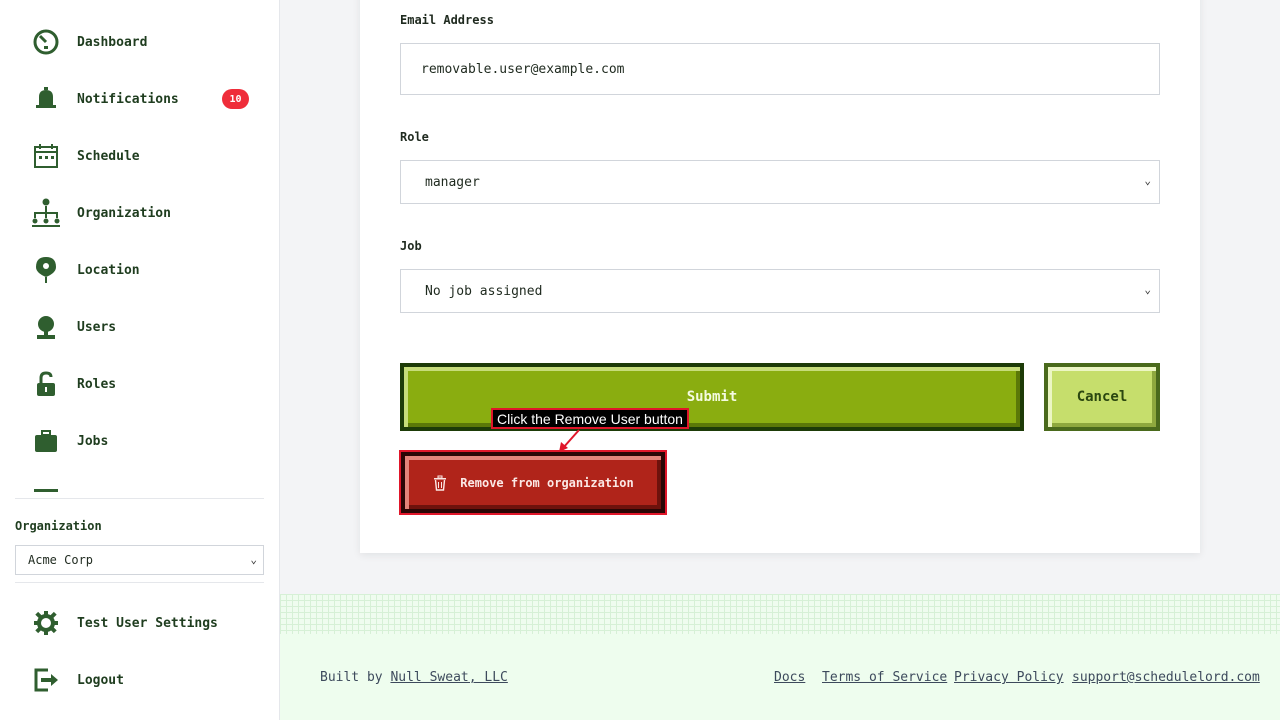  What do you see at coordinates (147, 623) in the screenshot?
I see `sidebar-item-label: Test User Settings` at bounding box center [147, 623].